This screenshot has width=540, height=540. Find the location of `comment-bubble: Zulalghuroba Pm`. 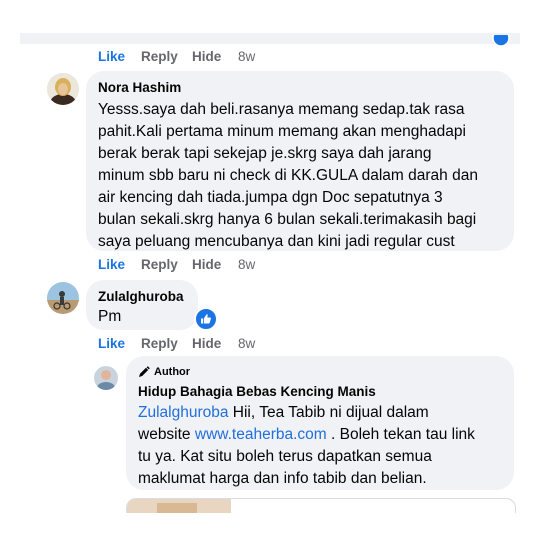

comment-bubble: Zulalghuroba Pm is located at coordinates (142, 305).